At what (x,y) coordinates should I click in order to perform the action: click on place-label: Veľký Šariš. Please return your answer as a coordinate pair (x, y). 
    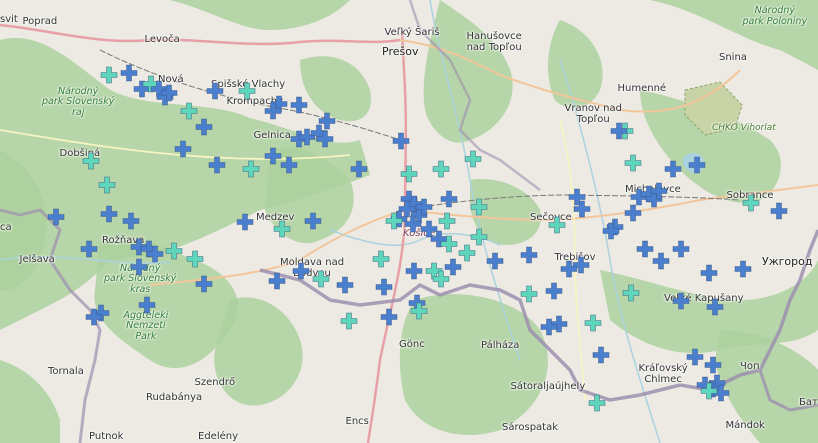
    Looking at the image, I should click on (412, 32).